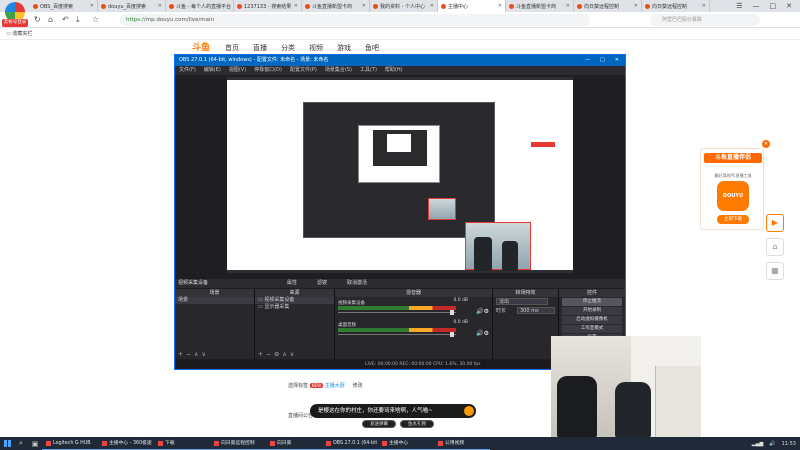 Image resolution: width=800 pixels, height=450 pixels. I want to click on obs-menu-item: 视图(V), so click(237, 70).